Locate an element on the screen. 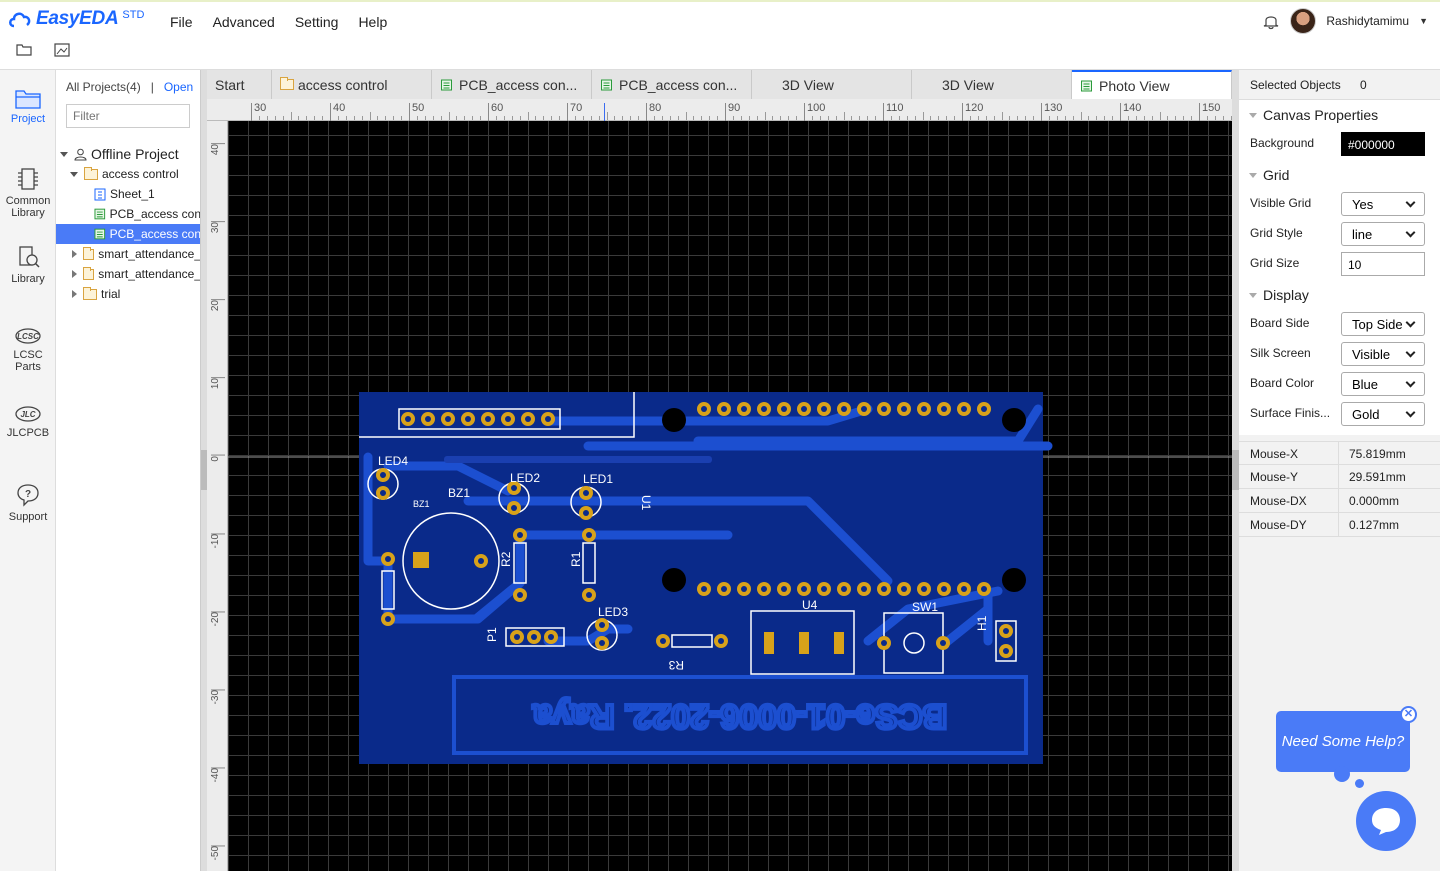  avatar is located at coordinates (1303, 21).